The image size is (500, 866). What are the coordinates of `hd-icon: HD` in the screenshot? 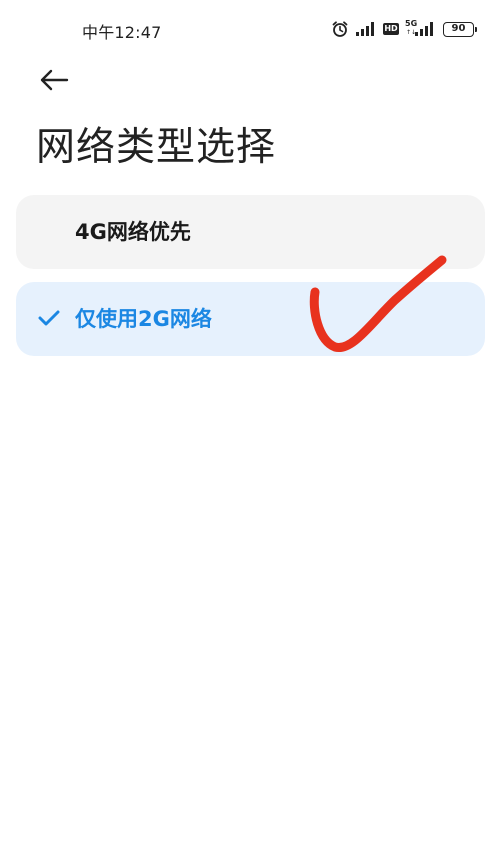 It's located at (391, 29).